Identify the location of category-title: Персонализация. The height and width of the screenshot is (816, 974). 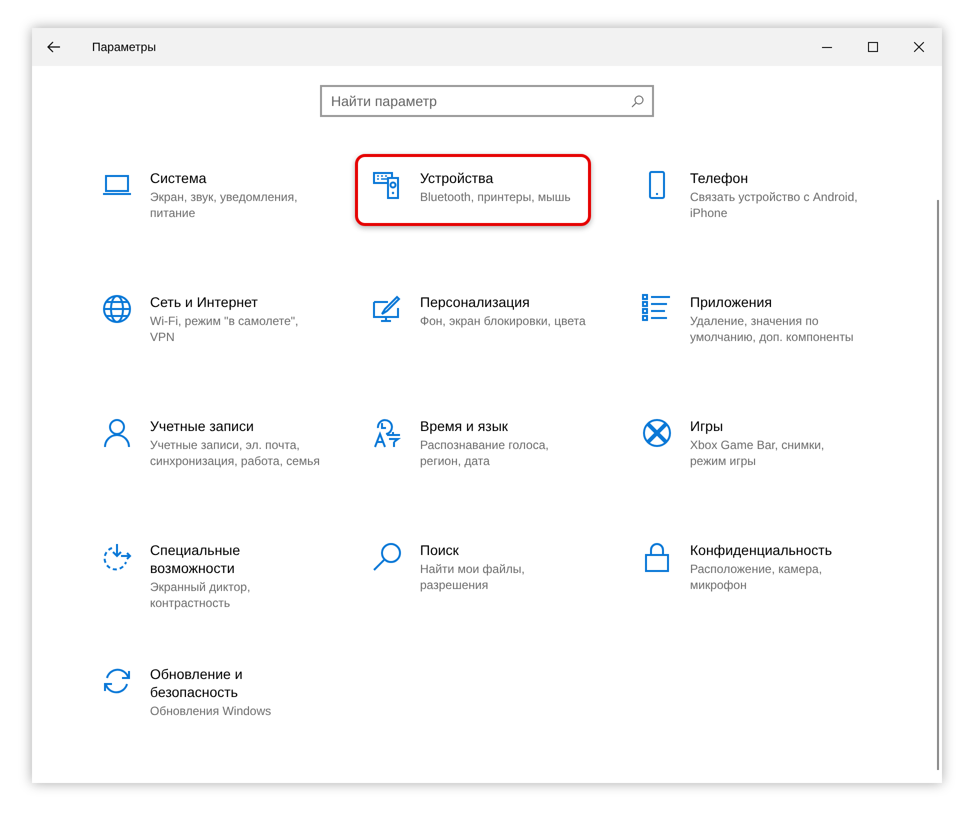
(475, 302).